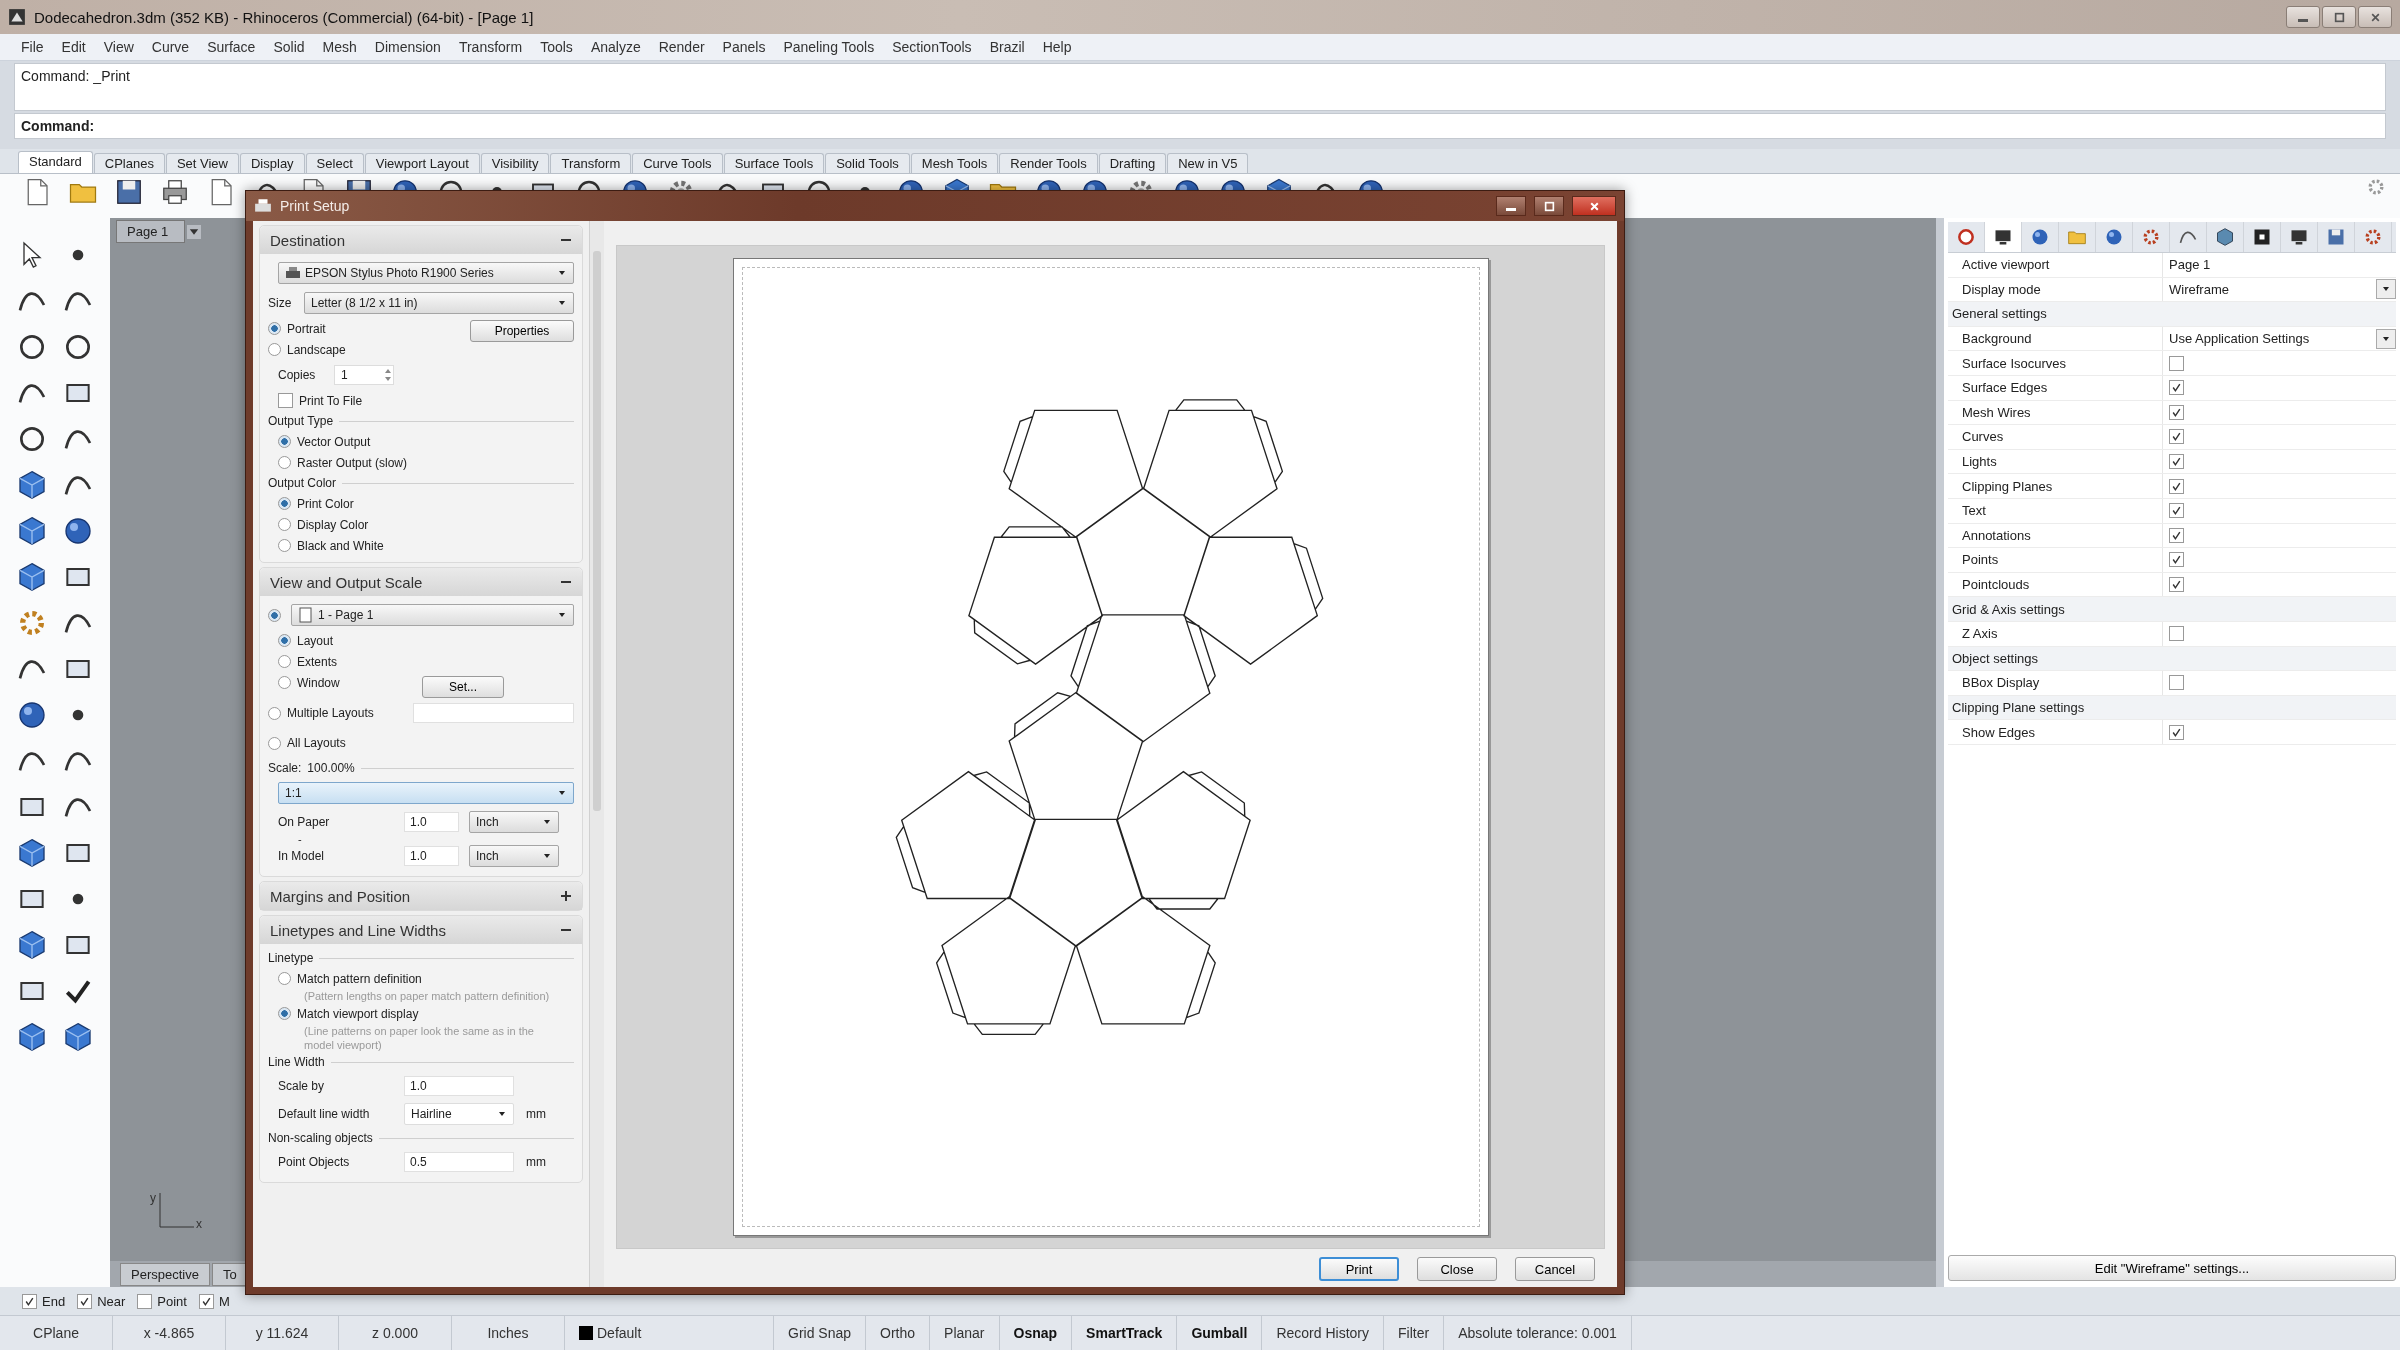 This screenshot has height=1350, width=2400. Describe the element at coordinates (169, 1333) in the screenshot. I see `status-text: x -4.865` at that location.